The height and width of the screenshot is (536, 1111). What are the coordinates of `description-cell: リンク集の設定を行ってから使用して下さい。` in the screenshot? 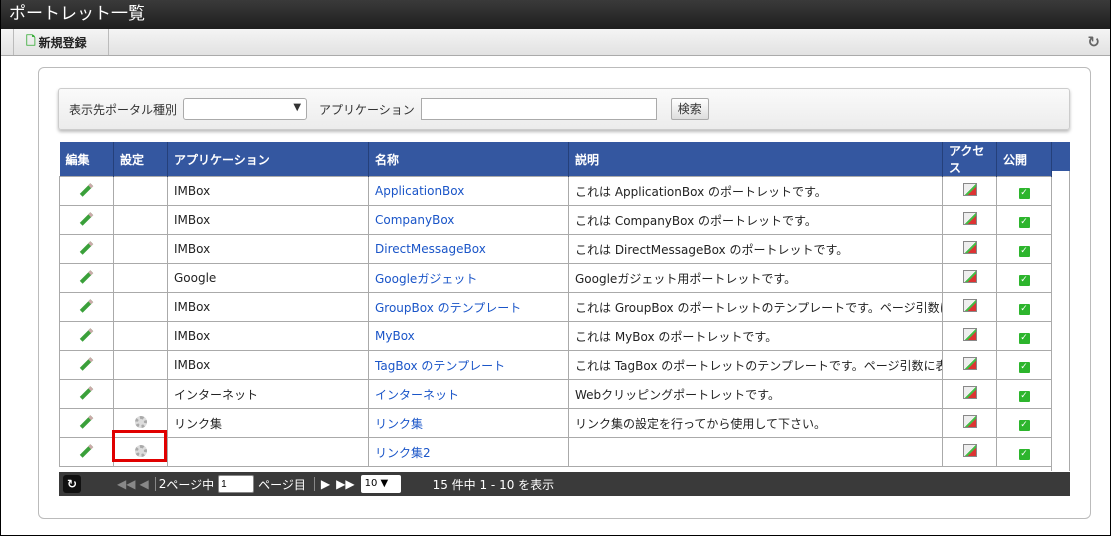 It's located at (755, 423).